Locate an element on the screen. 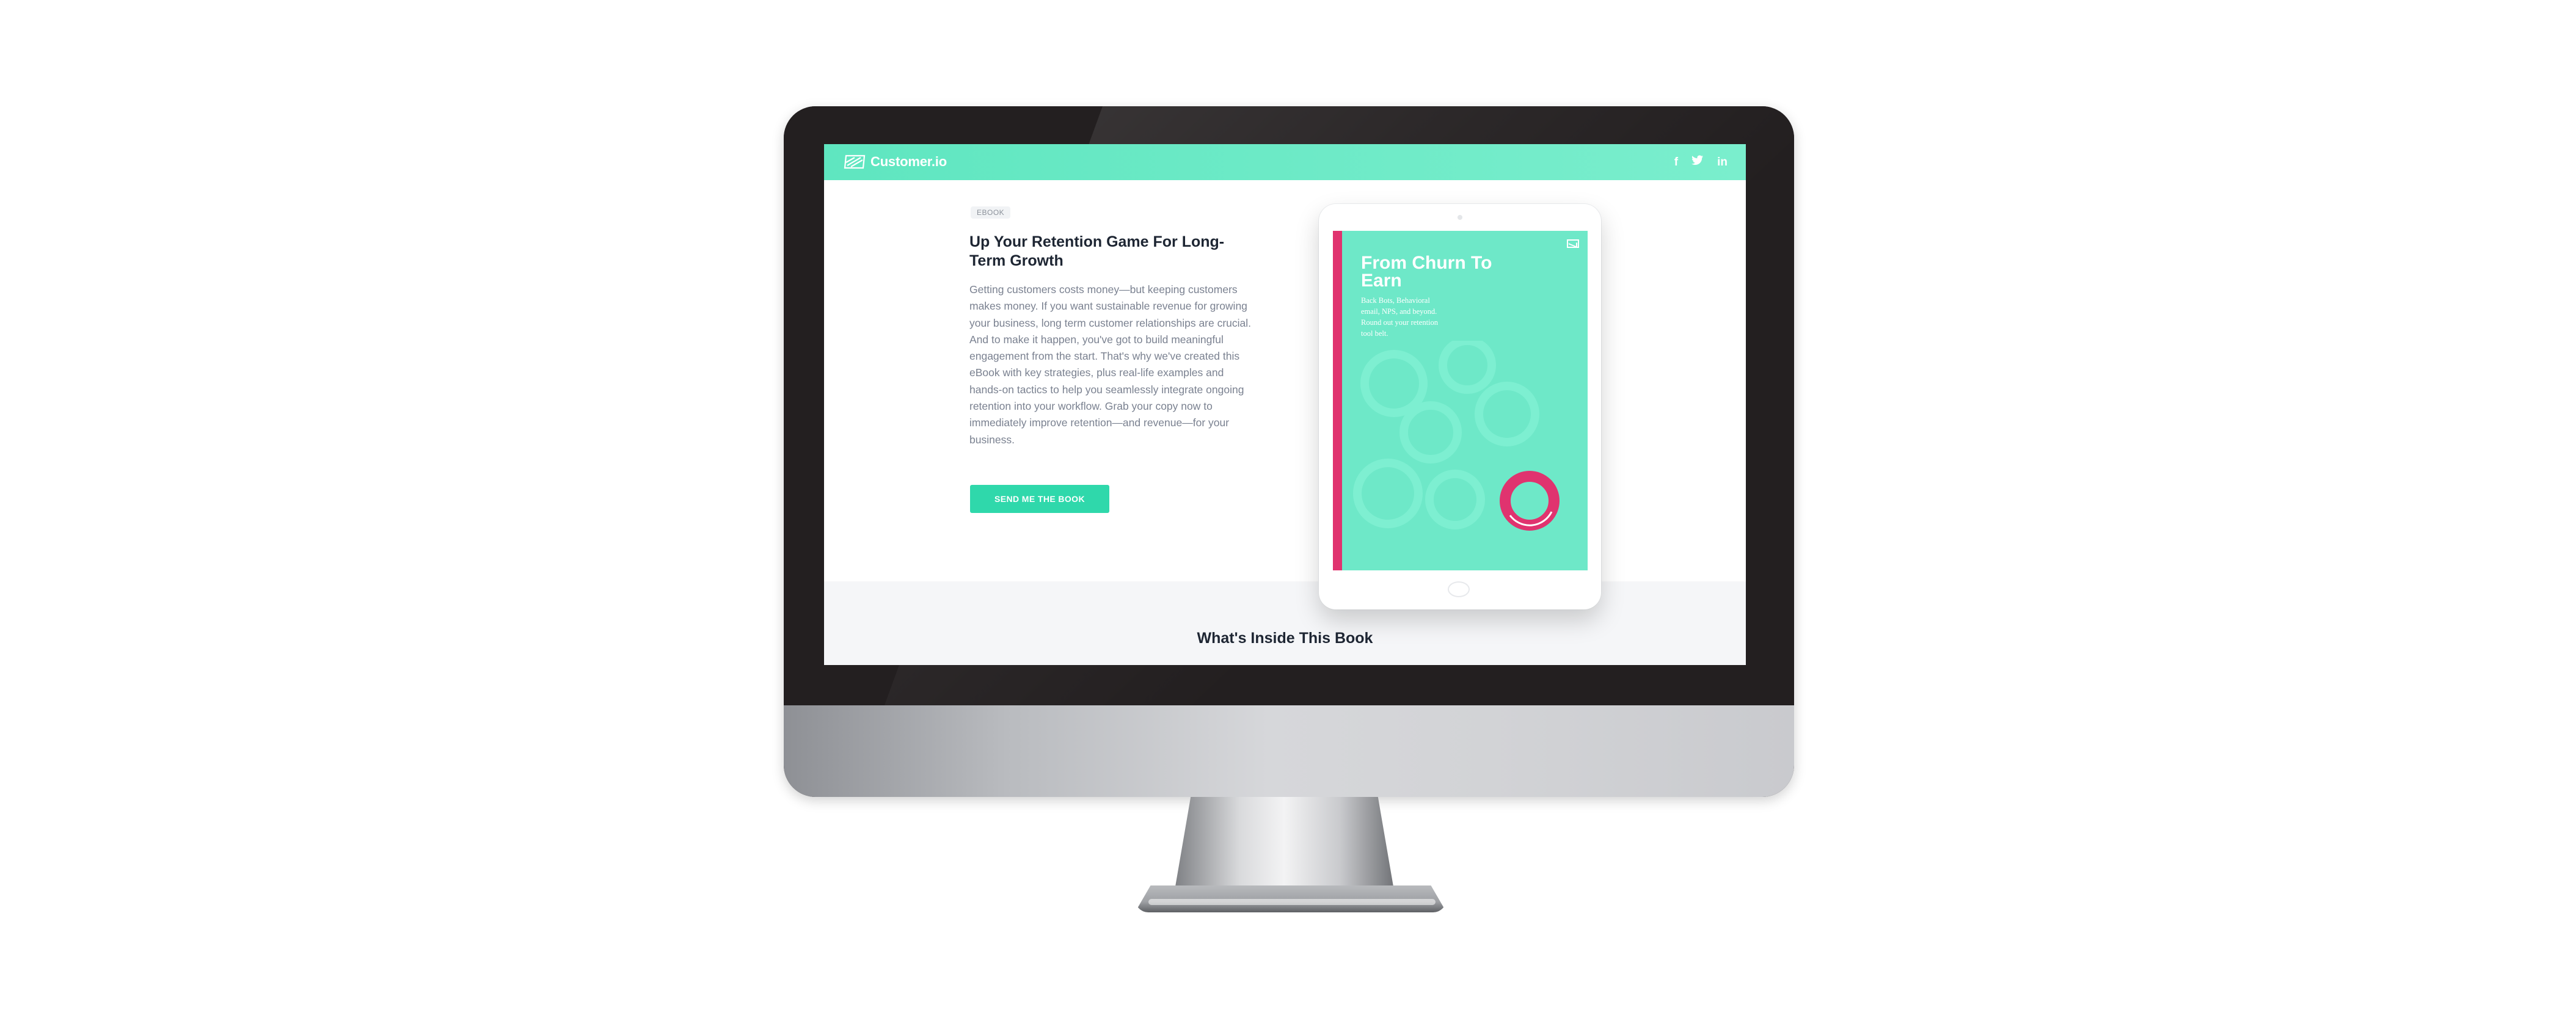  brand-name: Customer.io is located at coordinates (908, 161).